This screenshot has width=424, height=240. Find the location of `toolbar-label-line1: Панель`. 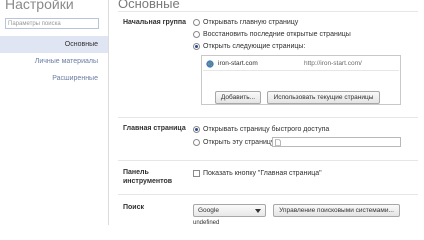

toolbar-label-line1: Панель is located at coordinates (136, 172).